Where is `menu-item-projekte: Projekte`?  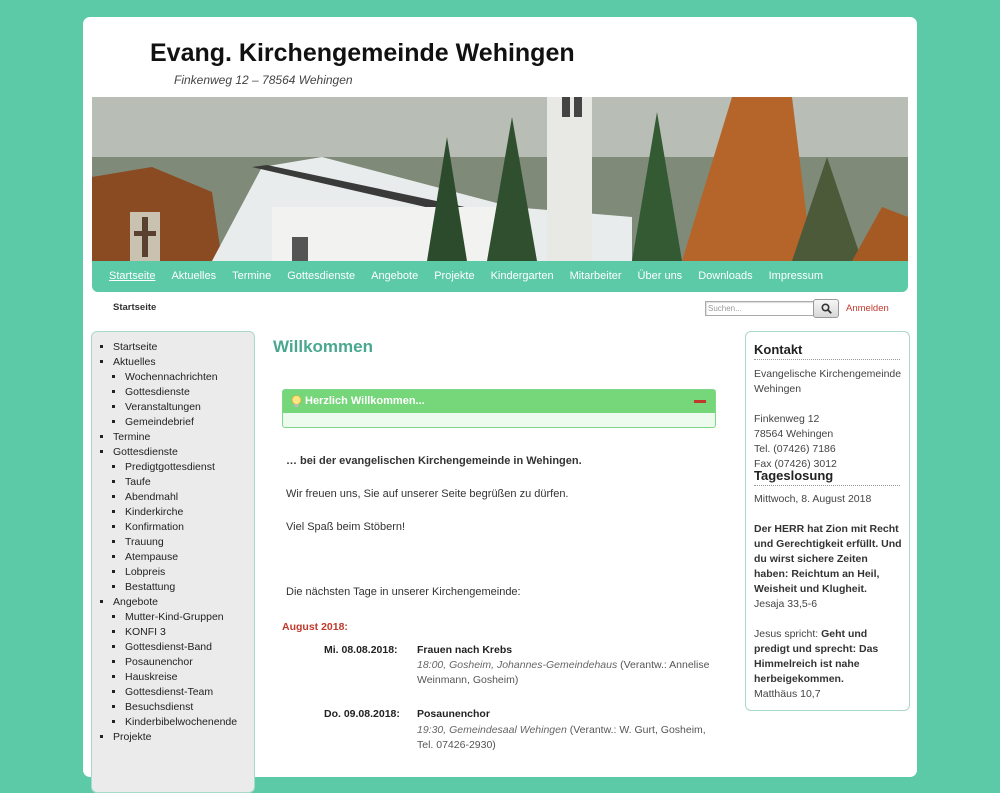 menu-item-projekte: Projekte is located at coordinates (183, 737).